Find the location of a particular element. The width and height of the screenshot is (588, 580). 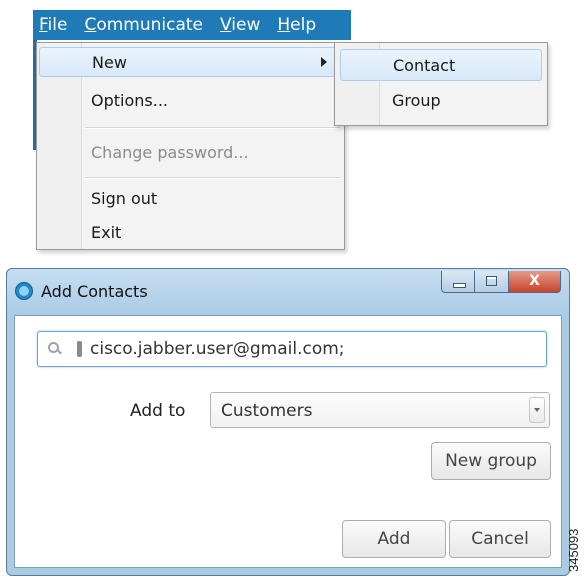

caption-buttons: X is located at coordinates (501, 282).